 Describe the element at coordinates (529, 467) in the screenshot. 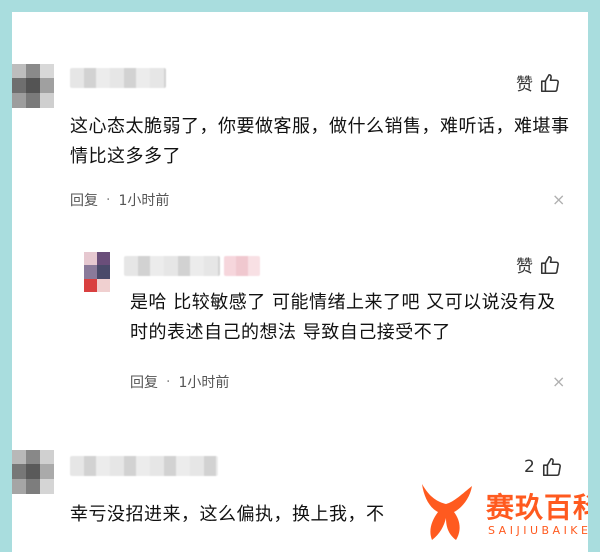

I see `like-count: 2` at that location.